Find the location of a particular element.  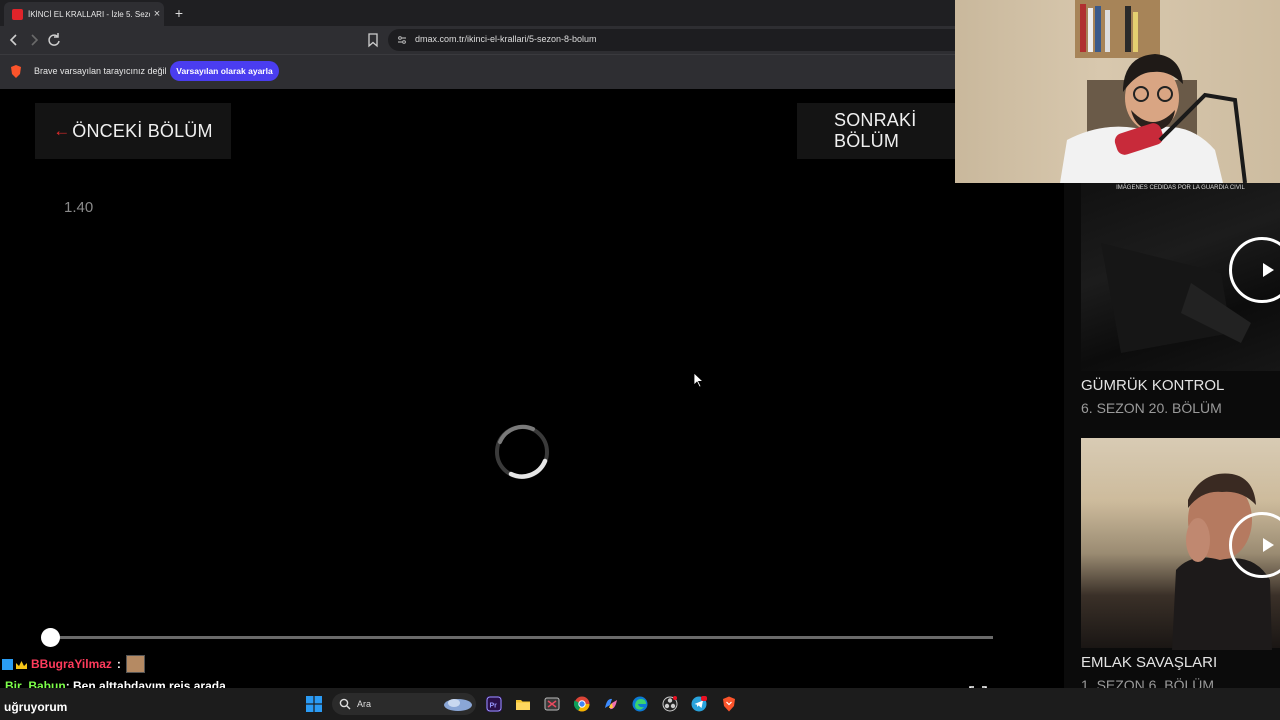

tab-title: İKİNCİ EL KRALLARI - İzle 5. Sezon is located at coordinates (89, 14).